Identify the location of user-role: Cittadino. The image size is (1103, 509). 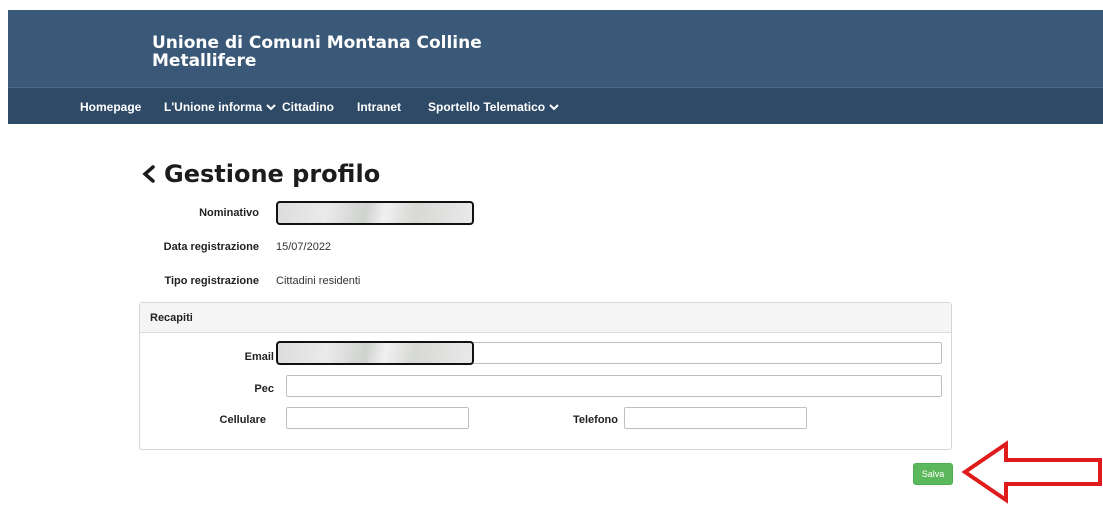
(881, 6).